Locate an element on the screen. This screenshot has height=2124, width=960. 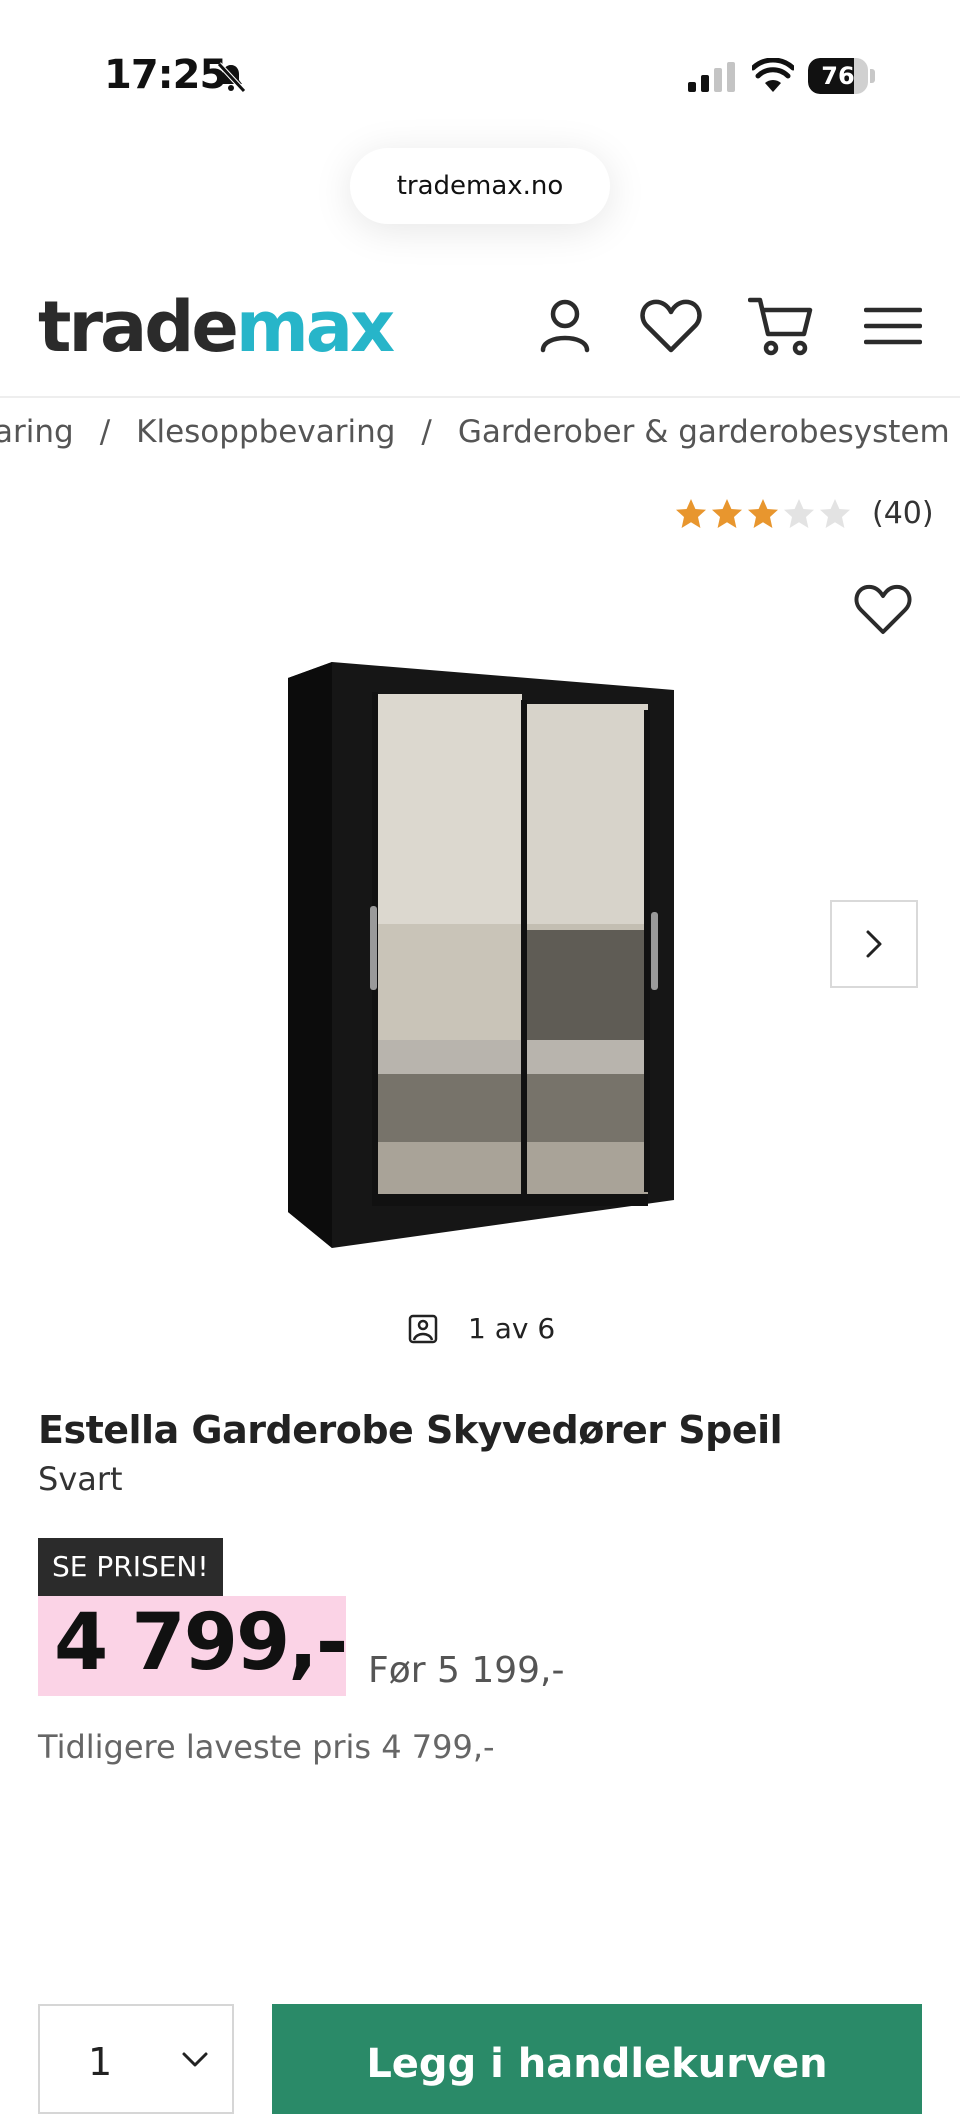
battery-indicator: 76 is located at coordinates (842, 77).